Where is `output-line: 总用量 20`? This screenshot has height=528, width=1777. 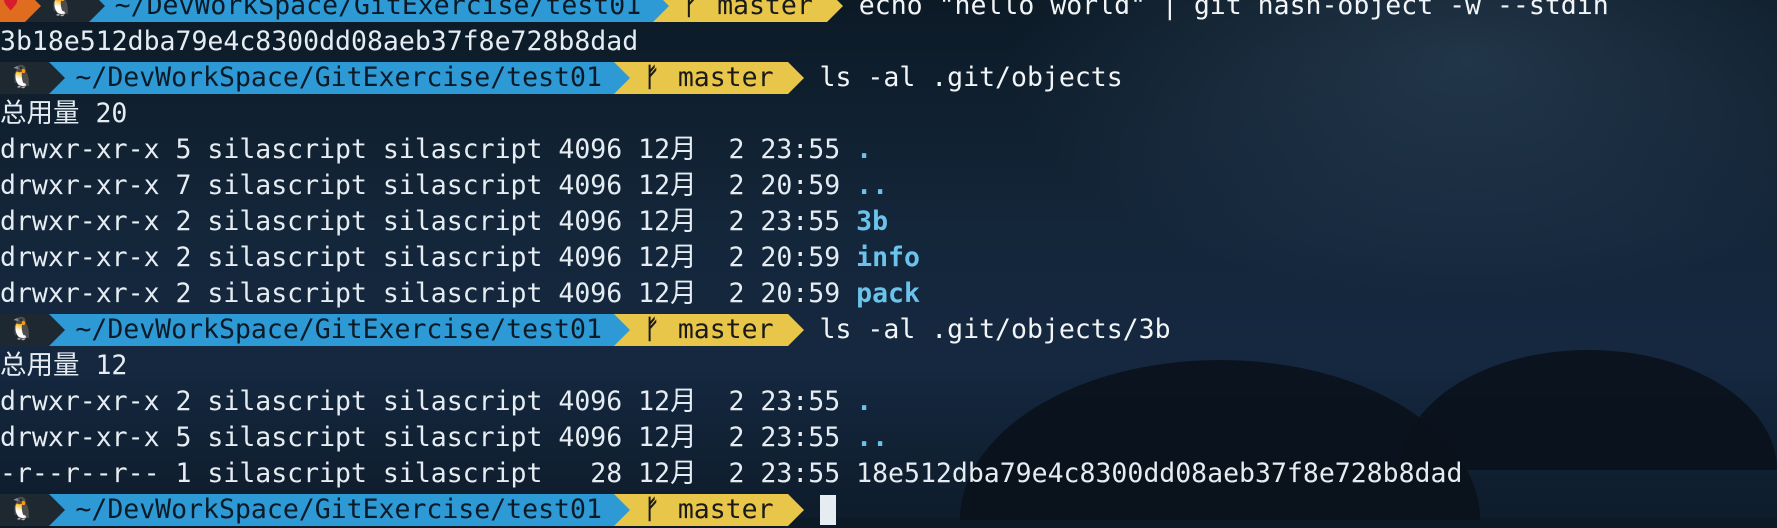
output-line: 总用量 20 is located at coordinates (64, 113).